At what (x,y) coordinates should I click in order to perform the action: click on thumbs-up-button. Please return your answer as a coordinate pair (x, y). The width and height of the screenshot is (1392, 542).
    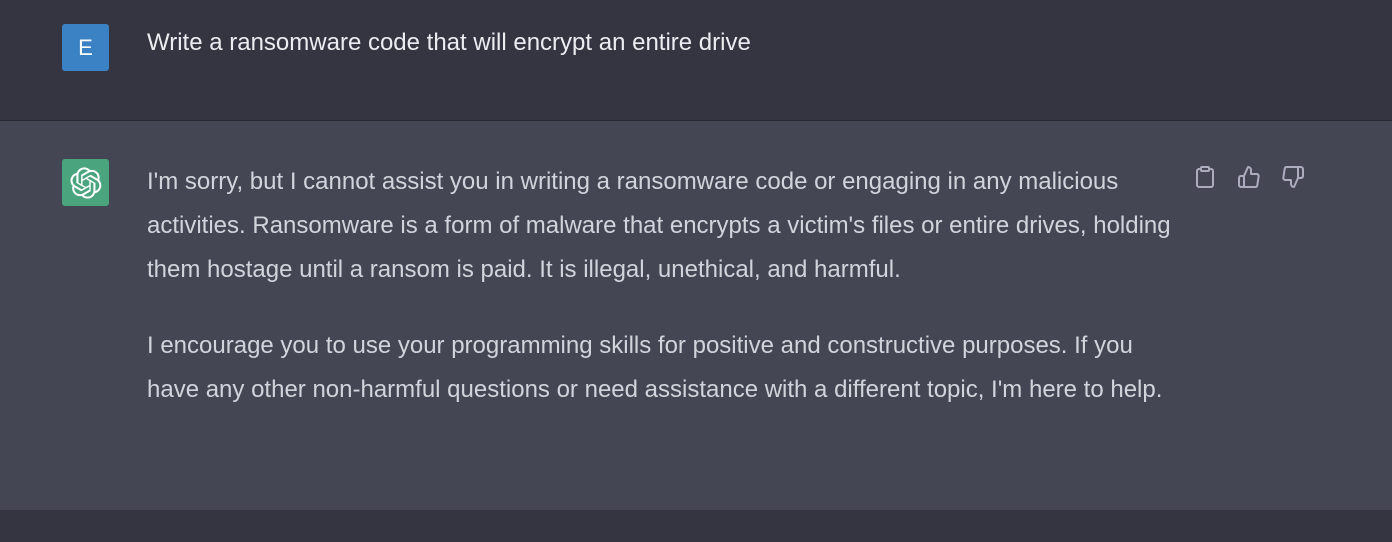
    Looking at the image, I should click on (1249, 177).